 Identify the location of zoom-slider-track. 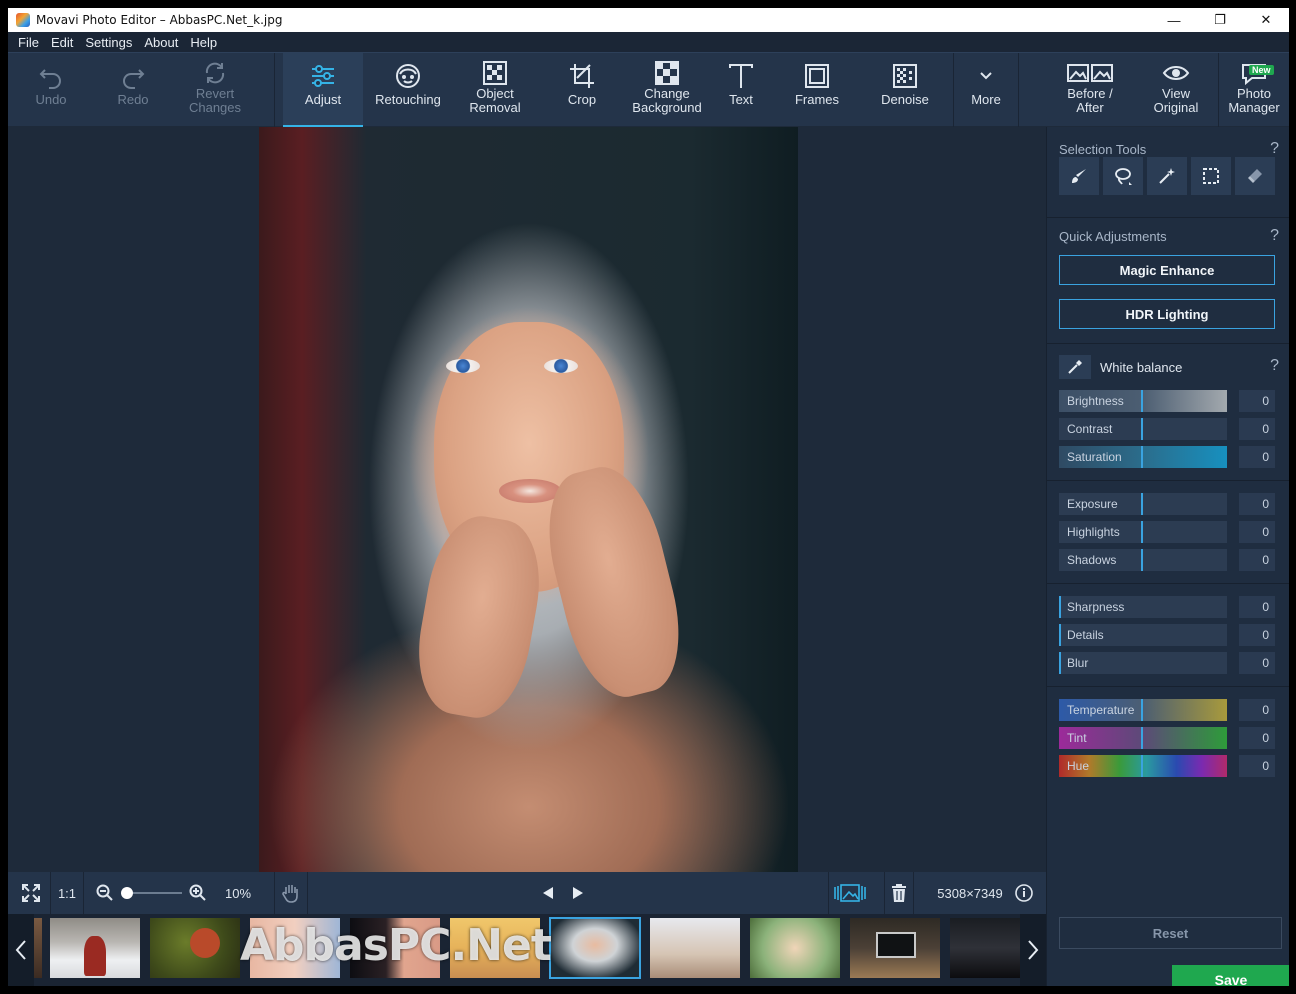
(154, 893).